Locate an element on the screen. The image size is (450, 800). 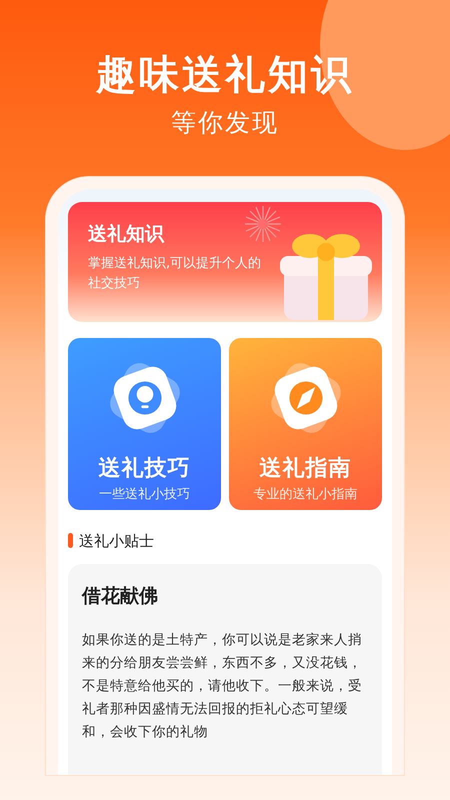
tip-title: 借花献佛 is located at coordinates (120, 596).